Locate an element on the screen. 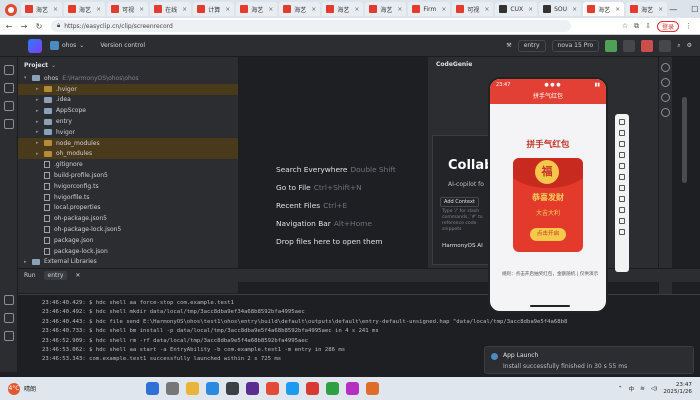 The width and height of the screenshot is (700, 400). media-icon is located at coordinates (353, 388).